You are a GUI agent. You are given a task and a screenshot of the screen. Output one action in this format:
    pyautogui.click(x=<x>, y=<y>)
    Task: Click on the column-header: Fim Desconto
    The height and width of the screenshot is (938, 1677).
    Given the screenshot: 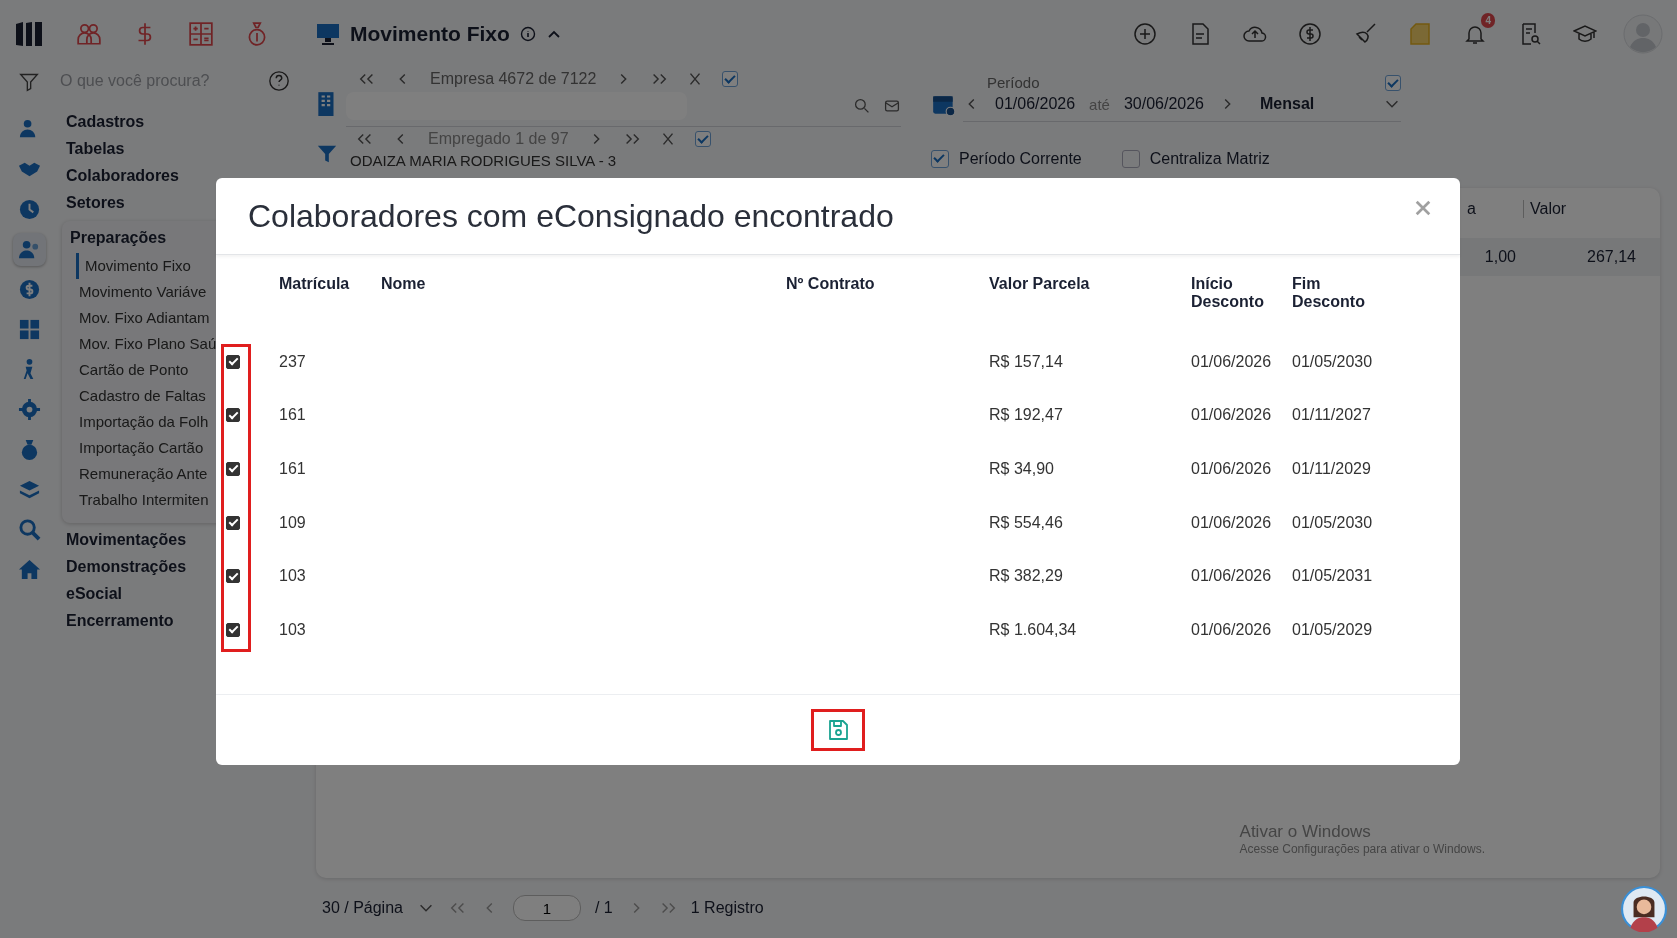 What is the action you would take?
    pyautogui.click(x=1329, y=293)
    